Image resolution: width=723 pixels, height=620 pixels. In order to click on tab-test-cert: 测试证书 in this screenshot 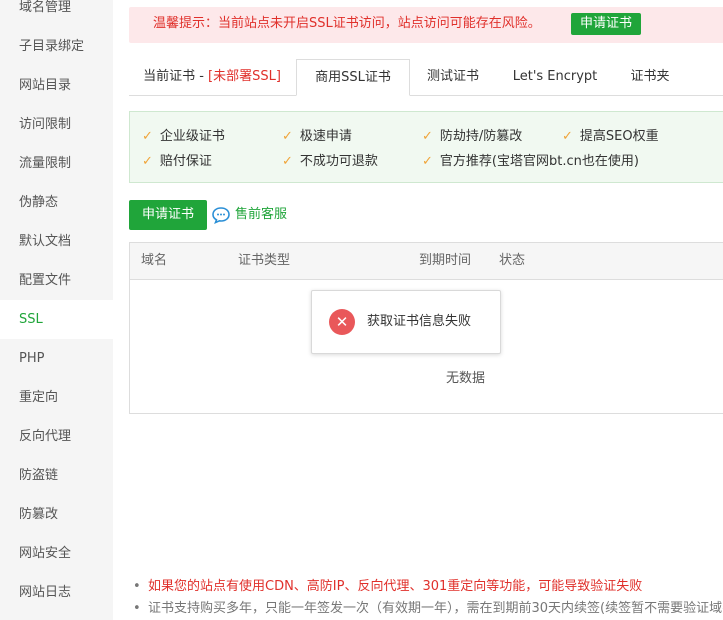, I will do `click(453, 77)`.